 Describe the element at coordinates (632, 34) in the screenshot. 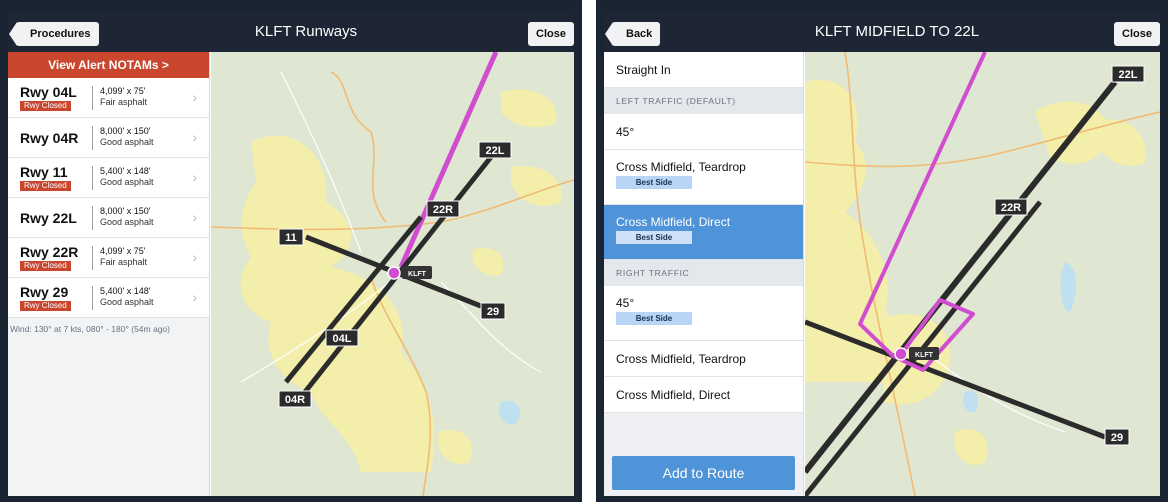

I see `back-button: Back` at that location.